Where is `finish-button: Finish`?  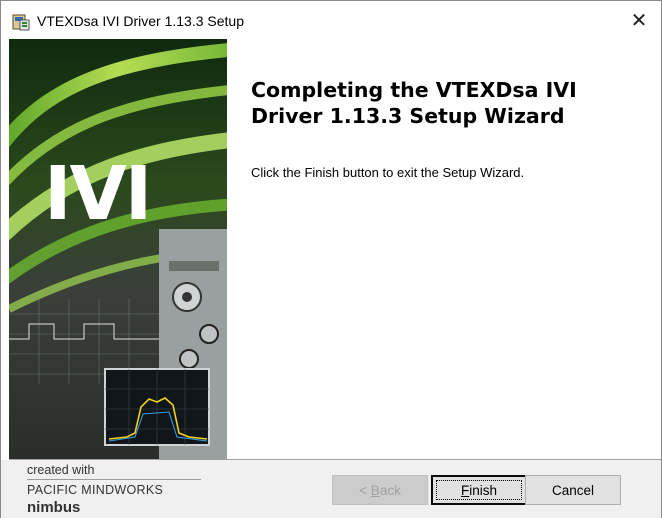
finish-button: Finish is located at coordinates (479, 490).